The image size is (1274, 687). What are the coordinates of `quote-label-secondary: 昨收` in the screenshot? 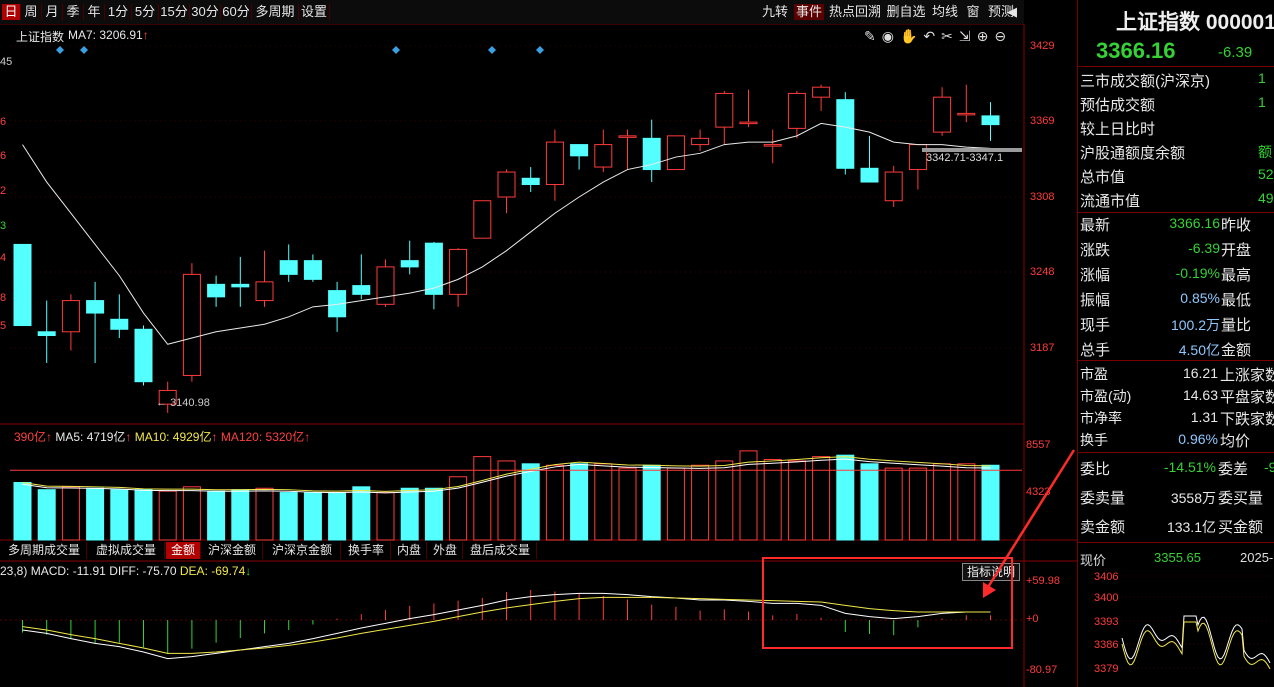 It's located at (1236, 225).